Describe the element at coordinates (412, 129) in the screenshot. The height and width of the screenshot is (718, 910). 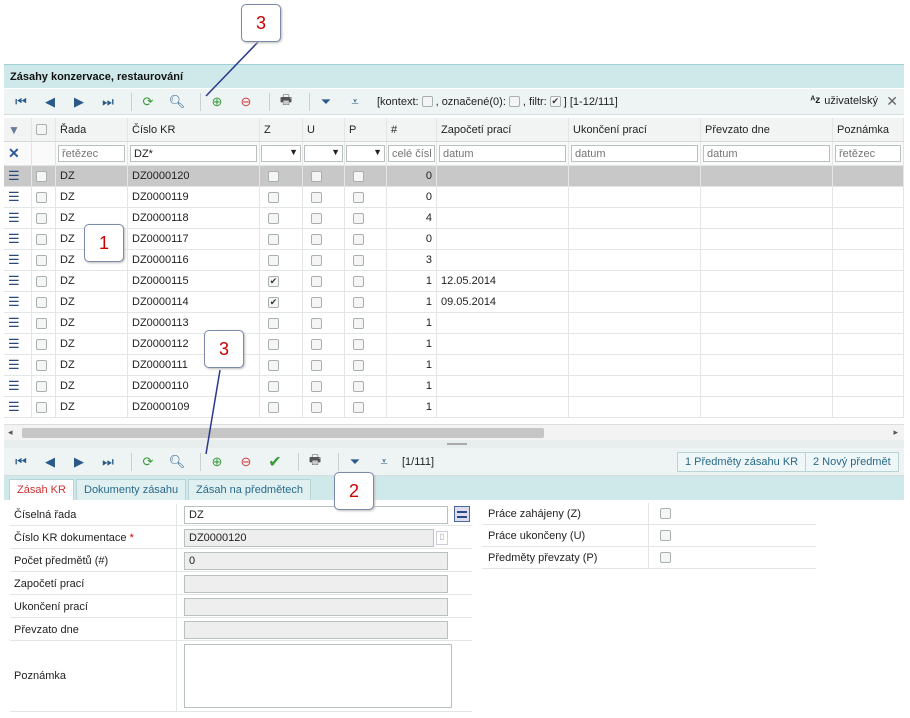
I see `col-header-num: #` at that location.